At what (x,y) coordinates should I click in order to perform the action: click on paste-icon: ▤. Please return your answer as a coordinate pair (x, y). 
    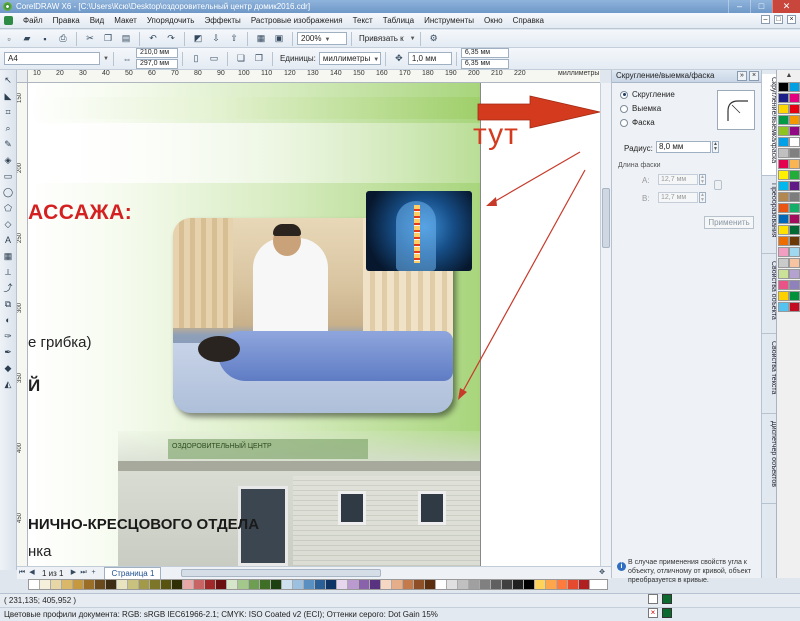
    Looking at the image, I should click on (126, 39).